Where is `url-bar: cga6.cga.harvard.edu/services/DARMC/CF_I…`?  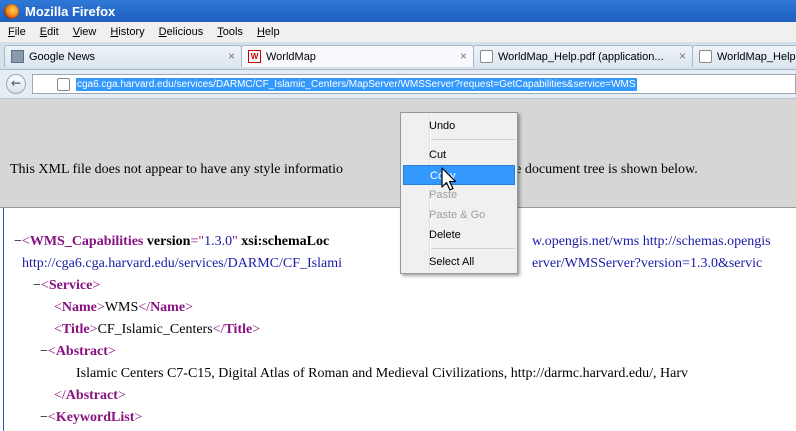 url-bar: cga6.cga.harvard.edu/services/DARMC/CF_I… is located at coordinates (414, 84).